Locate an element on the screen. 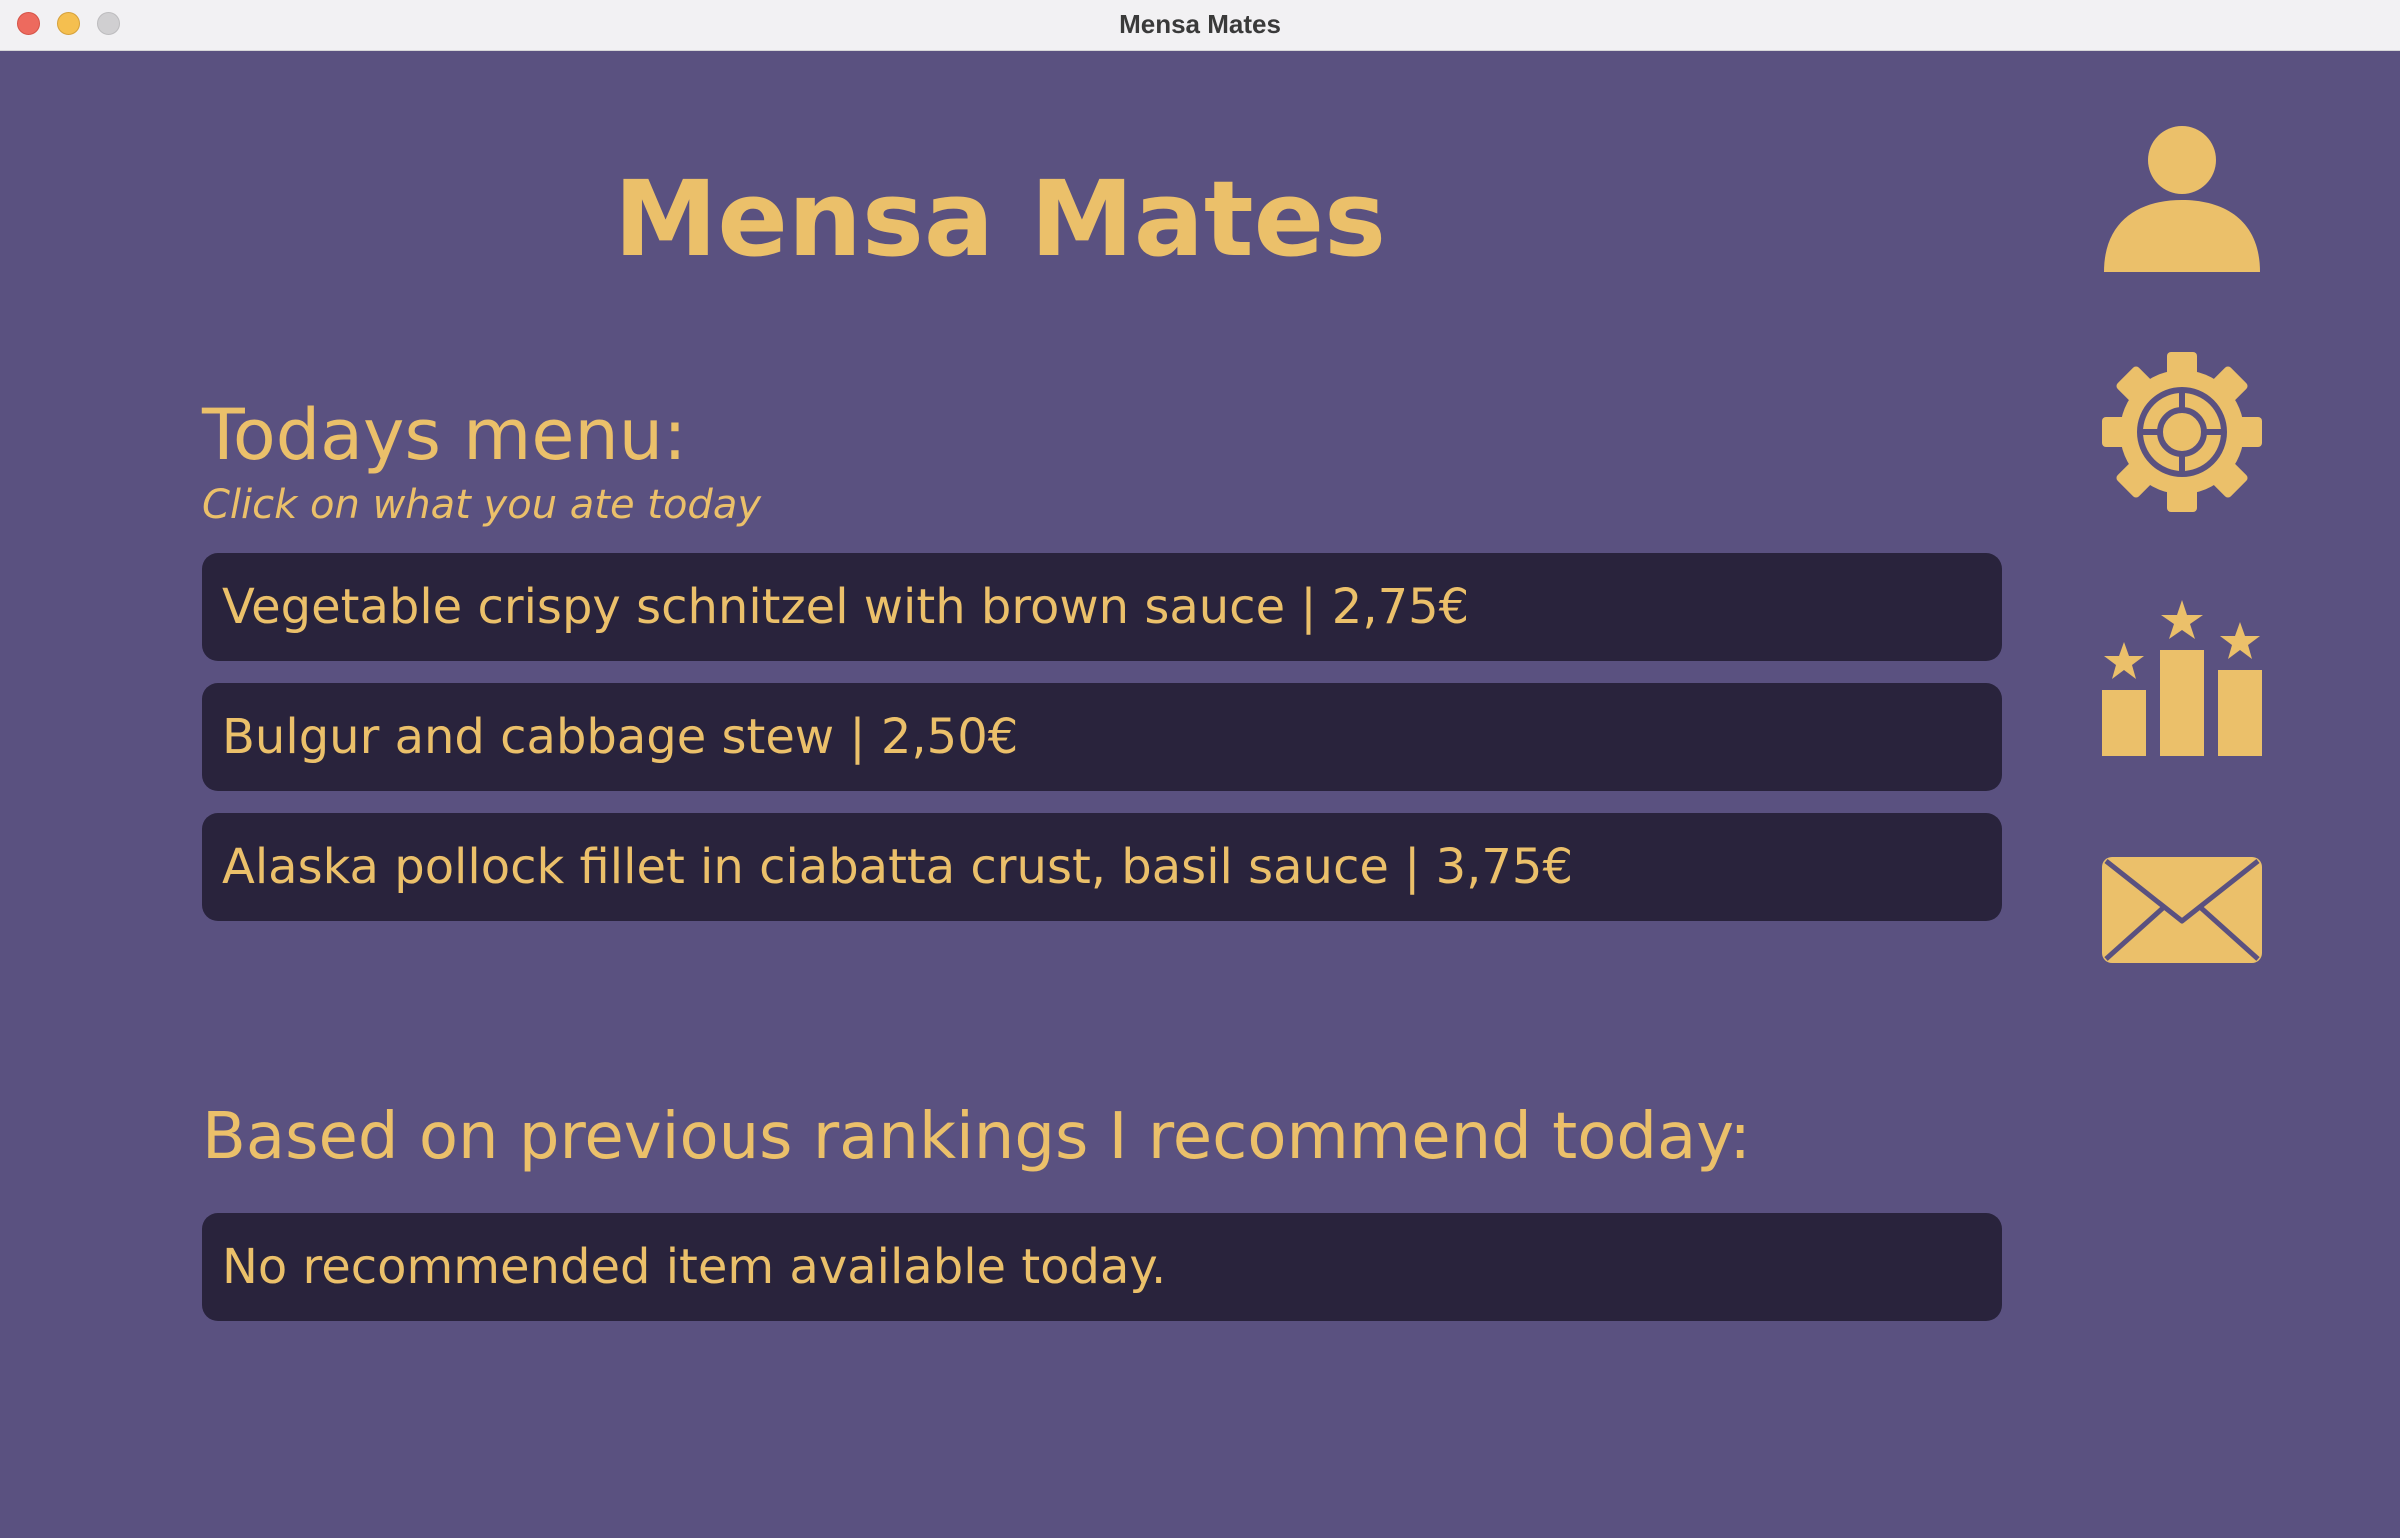 The width and height of the screenshot is (2400, 1538). recommendation-item: No recommended item available today. is located at coordinates (1102, 1267).